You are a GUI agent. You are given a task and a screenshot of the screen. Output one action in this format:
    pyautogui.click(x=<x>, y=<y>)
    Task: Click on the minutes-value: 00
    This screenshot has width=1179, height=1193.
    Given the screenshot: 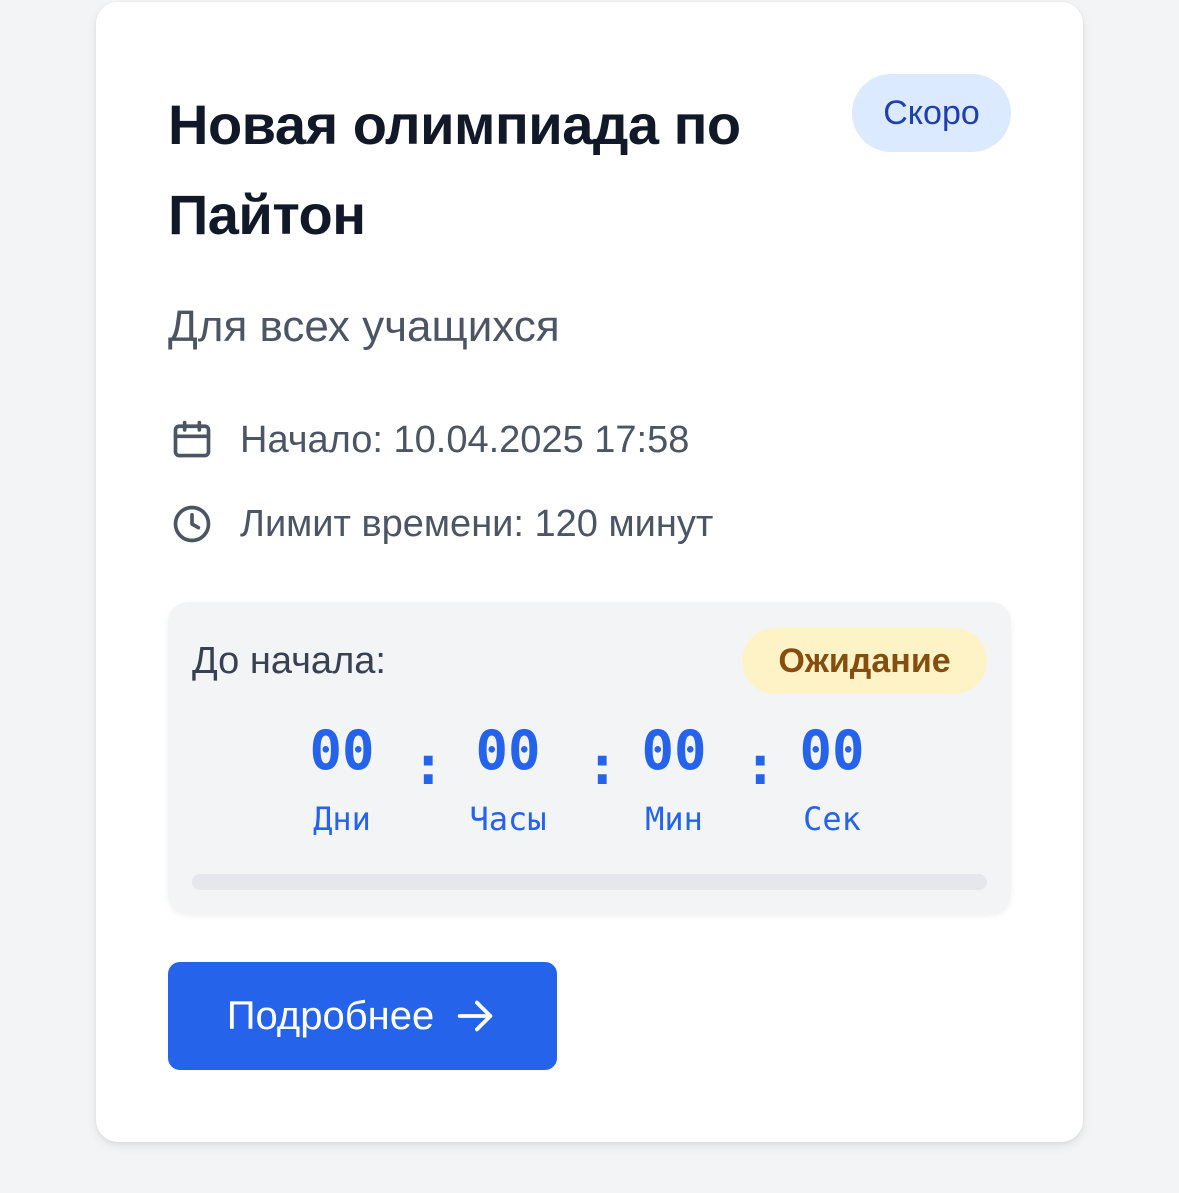 What is the action you would take?
    pyautogui.click(x=674, y=750)
    